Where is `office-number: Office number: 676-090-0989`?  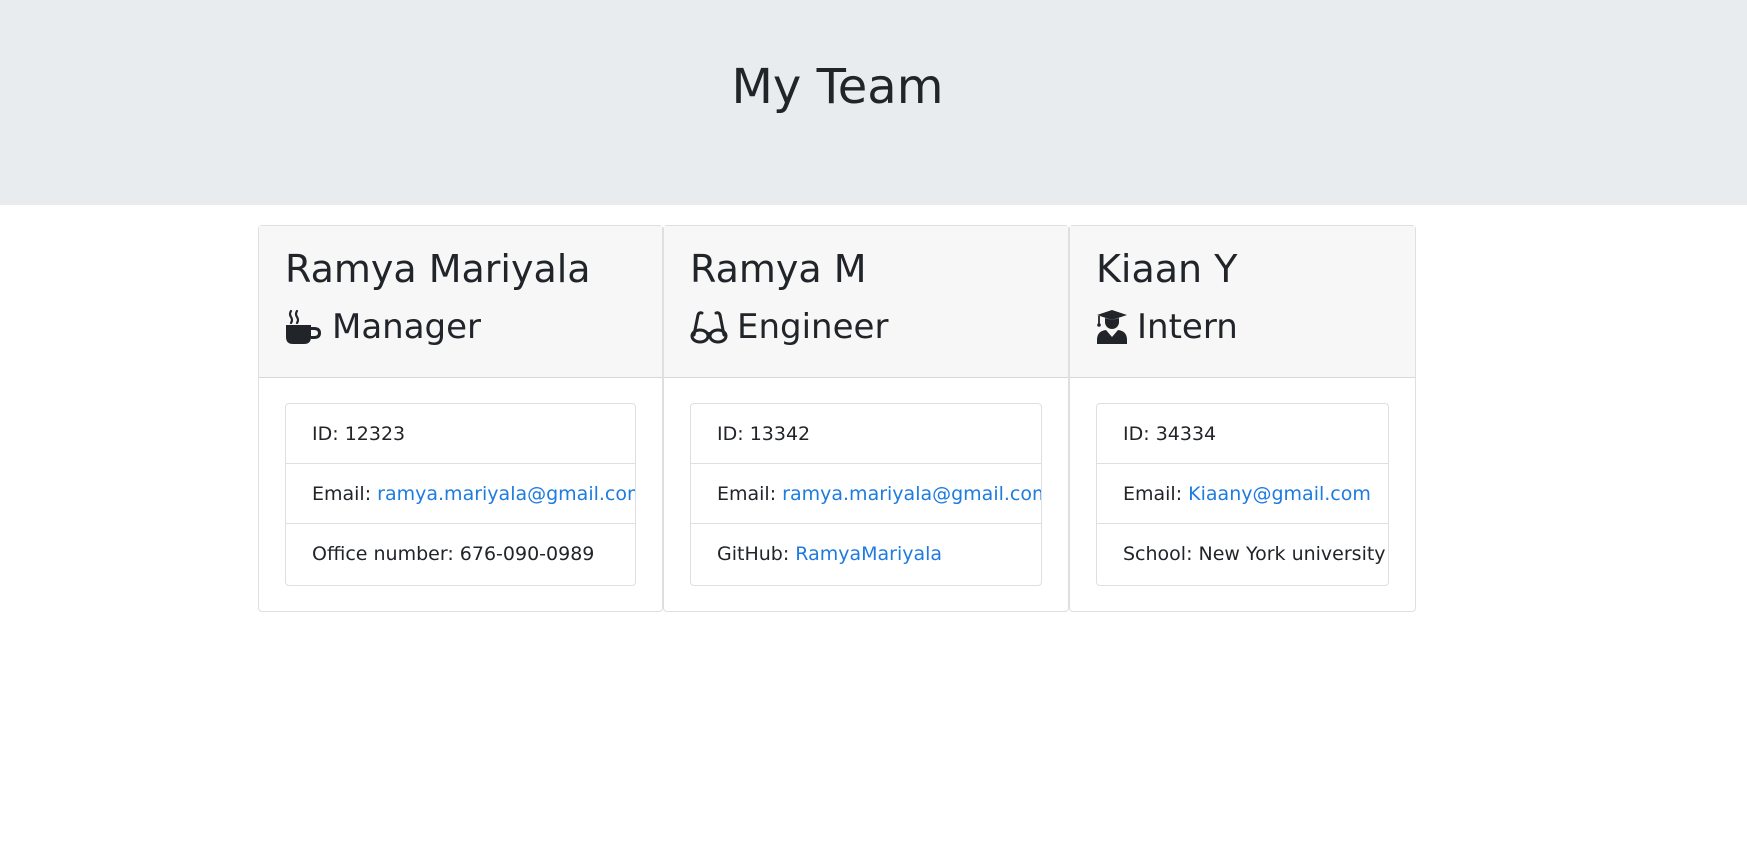 office-number: Office number: 676-090-0989 is located at coordinates (453, 554).